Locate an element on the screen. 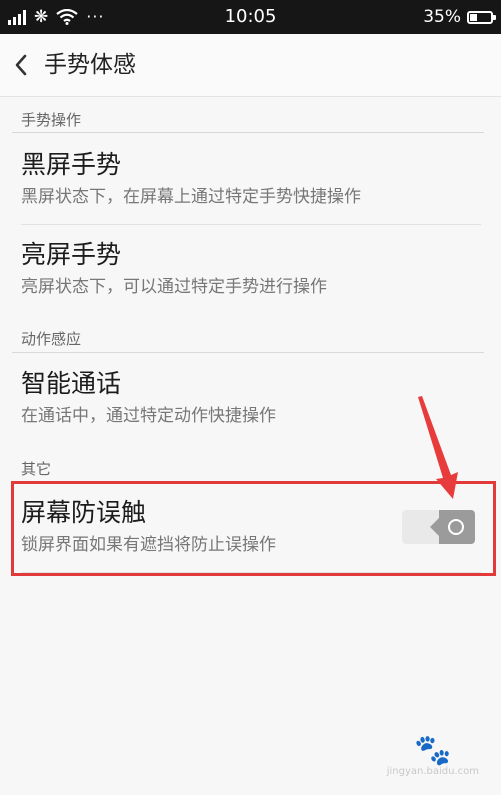 The height and width of the screenshot is (795, 501). back-icon is located at coordinates (22, 65).